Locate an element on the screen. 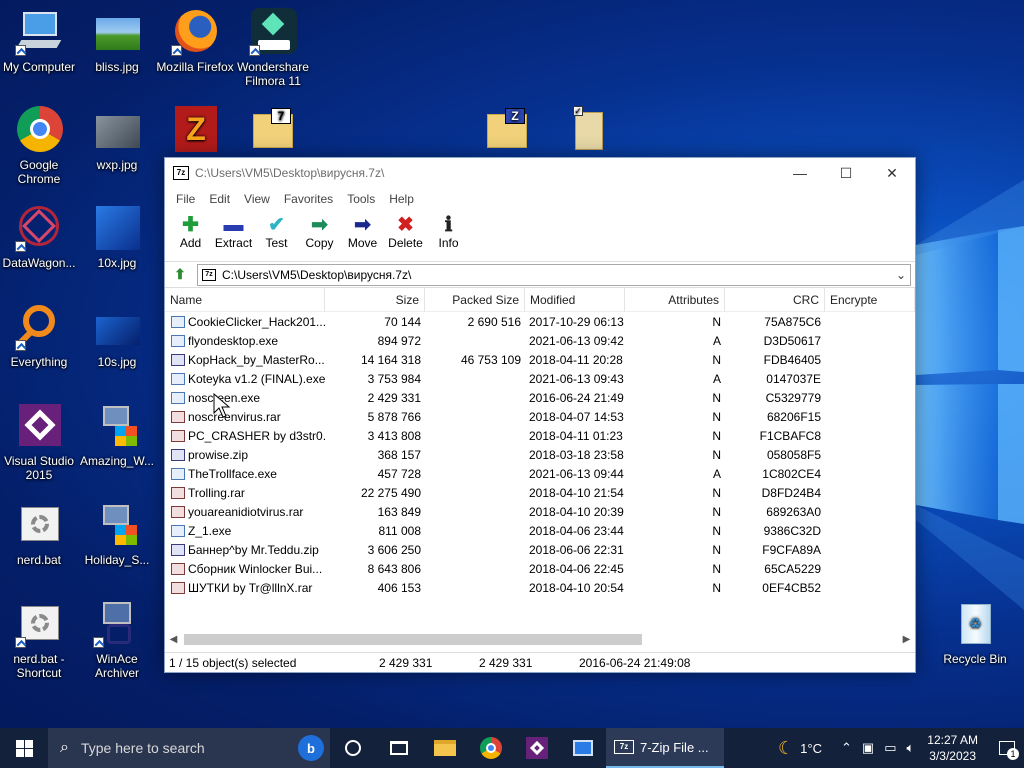 The width and height of the screenshot is (1024, 768). file-explorer-icon is located at coordinates (445, 748).